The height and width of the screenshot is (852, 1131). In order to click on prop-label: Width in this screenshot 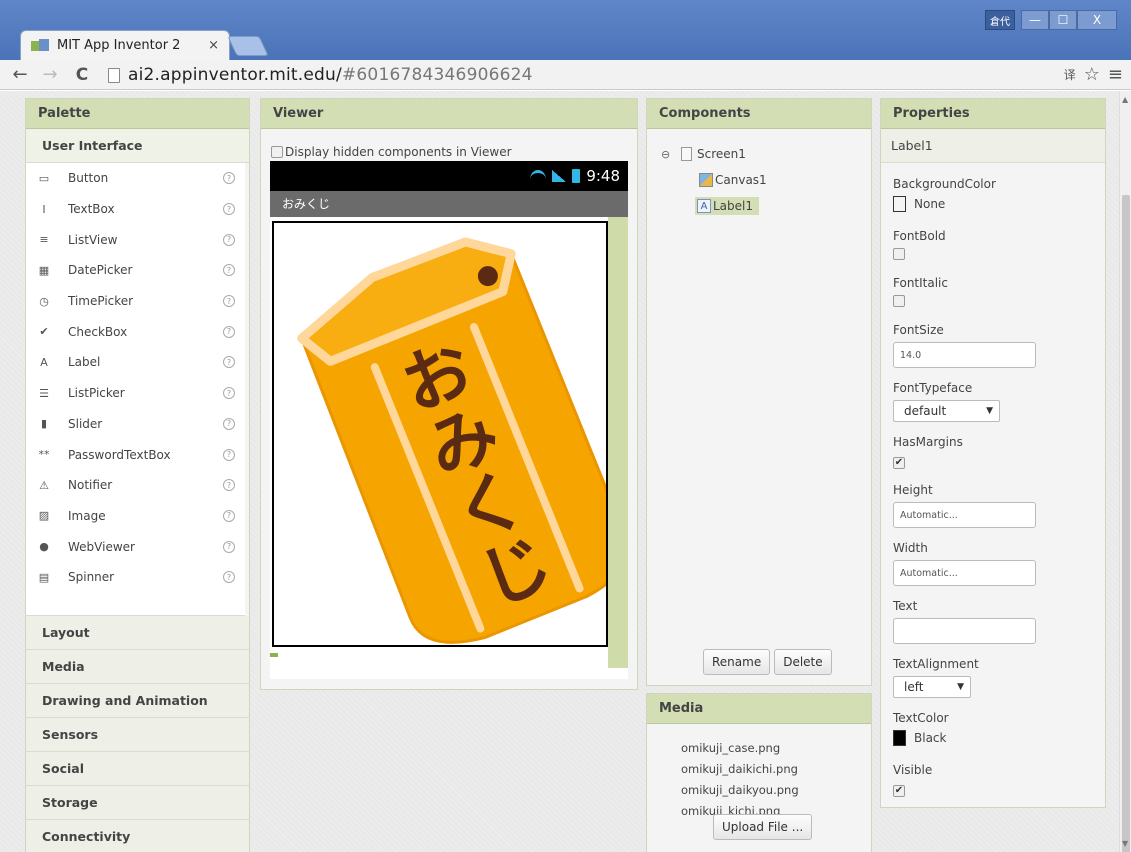, I will do `click(910, 548)`.